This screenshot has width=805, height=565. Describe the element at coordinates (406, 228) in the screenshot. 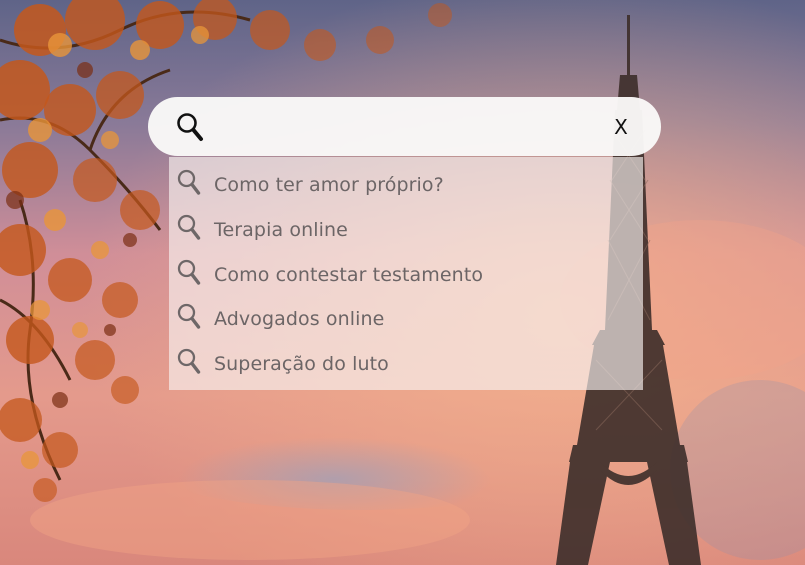

I see `suggestion-item: Terapia online` at that location.